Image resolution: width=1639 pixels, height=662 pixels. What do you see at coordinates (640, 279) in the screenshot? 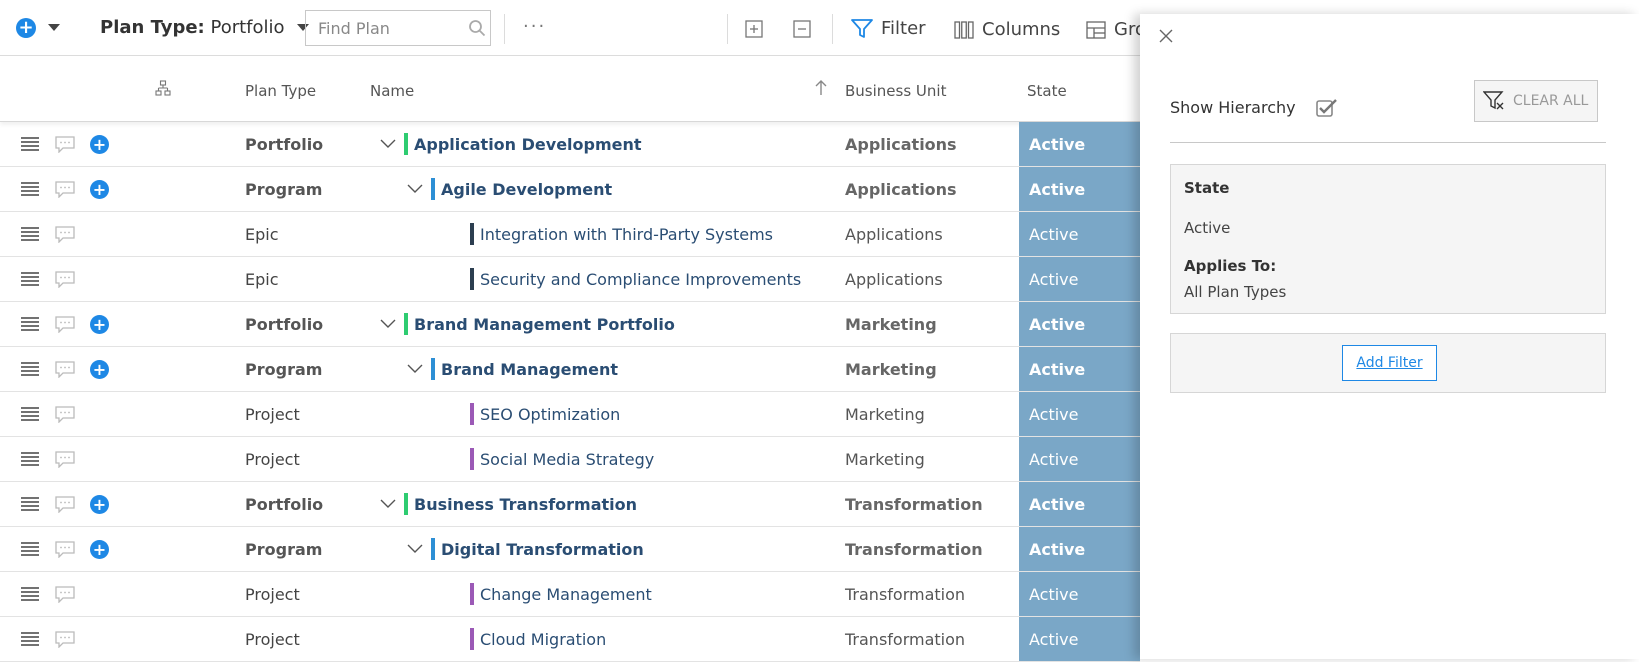
I see `plan-name-link: Security and Compliance Improvements` at bounding box center [640, 279].